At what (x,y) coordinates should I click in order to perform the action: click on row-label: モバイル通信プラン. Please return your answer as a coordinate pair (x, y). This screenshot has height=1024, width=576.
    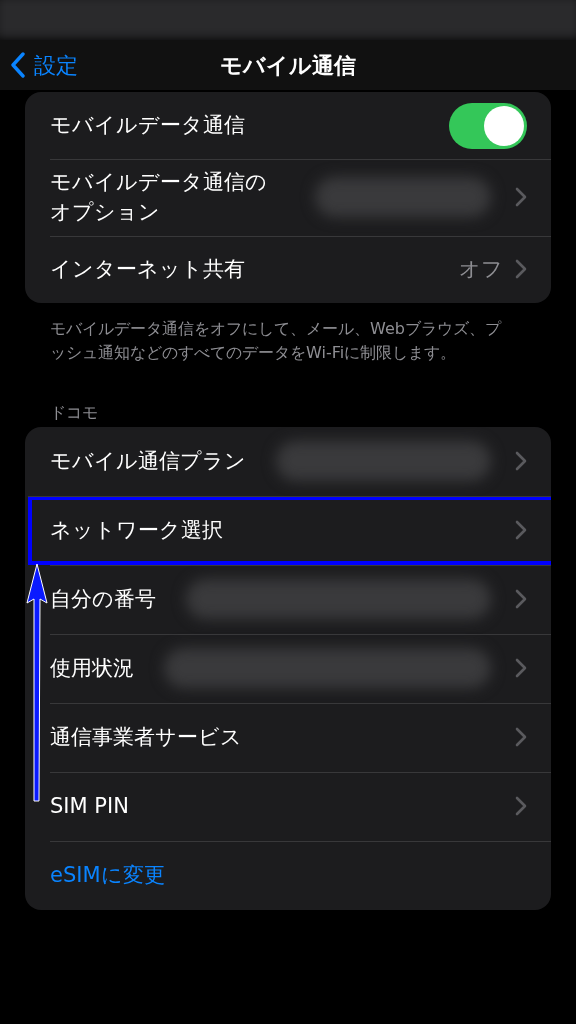
    Looking at the image, I should click on (148, 462).